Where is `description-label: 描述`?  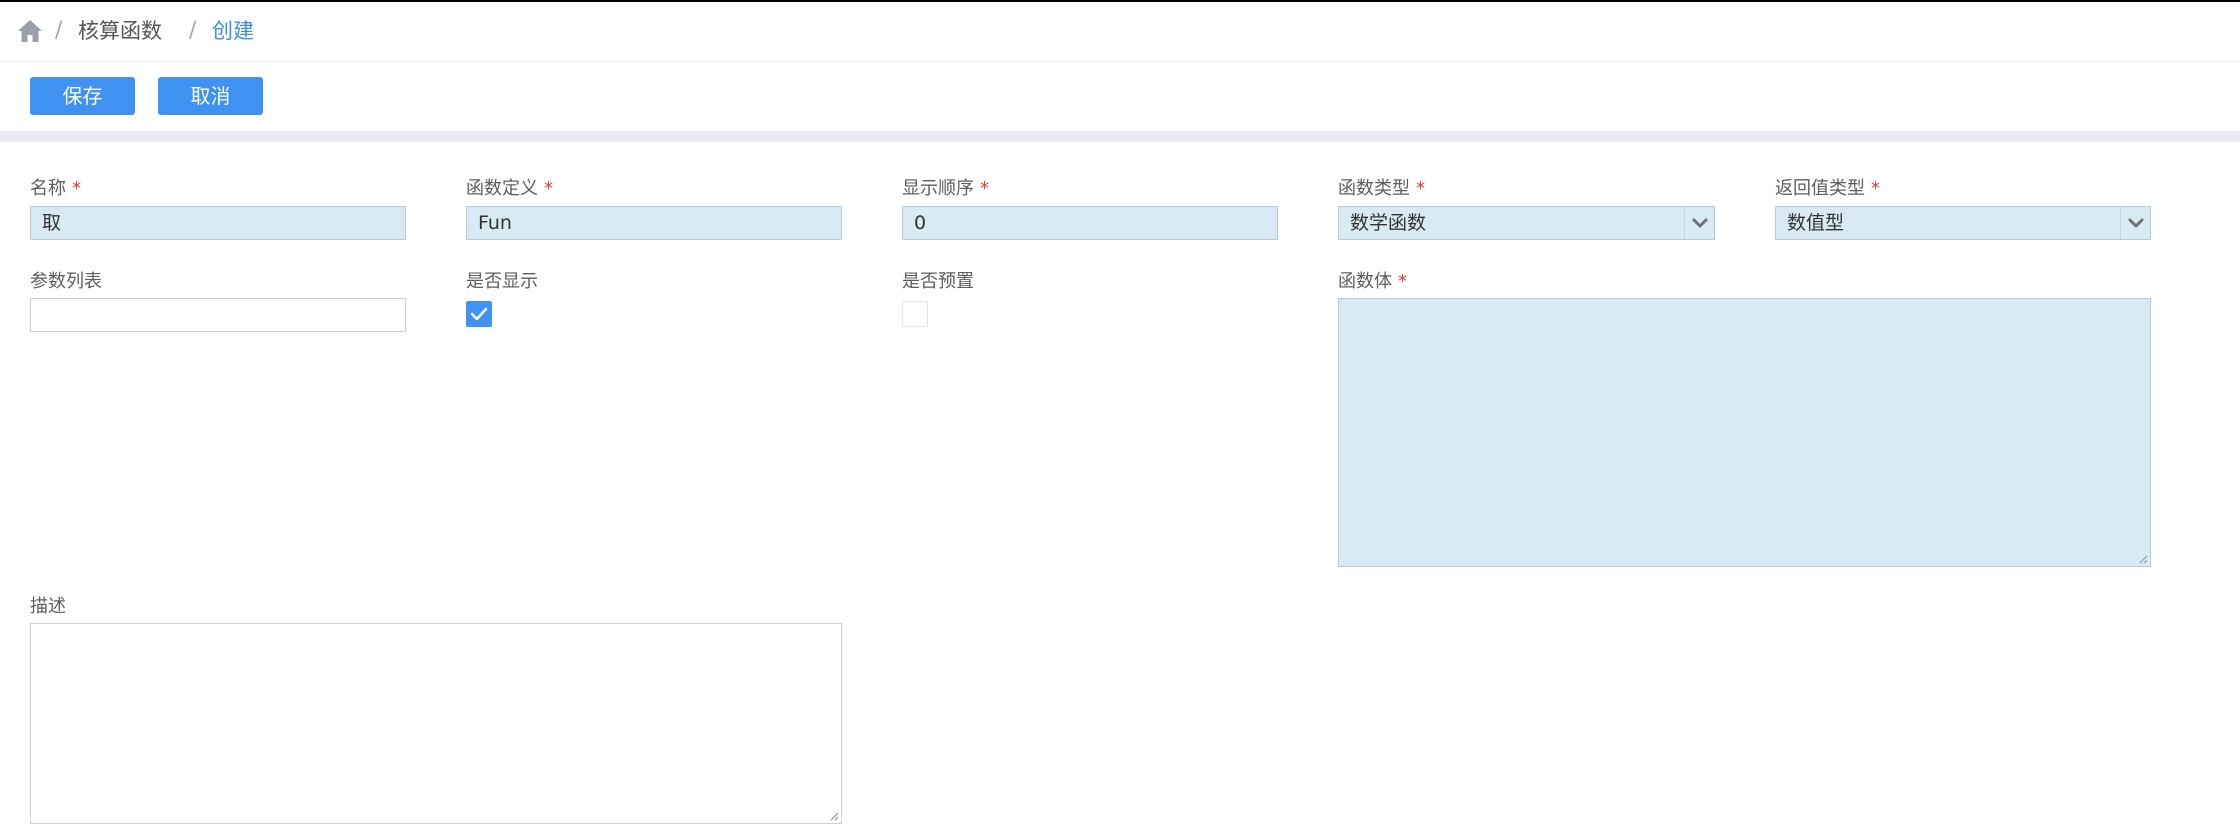
description-label: 描述 is located at coordinates (48, 606).